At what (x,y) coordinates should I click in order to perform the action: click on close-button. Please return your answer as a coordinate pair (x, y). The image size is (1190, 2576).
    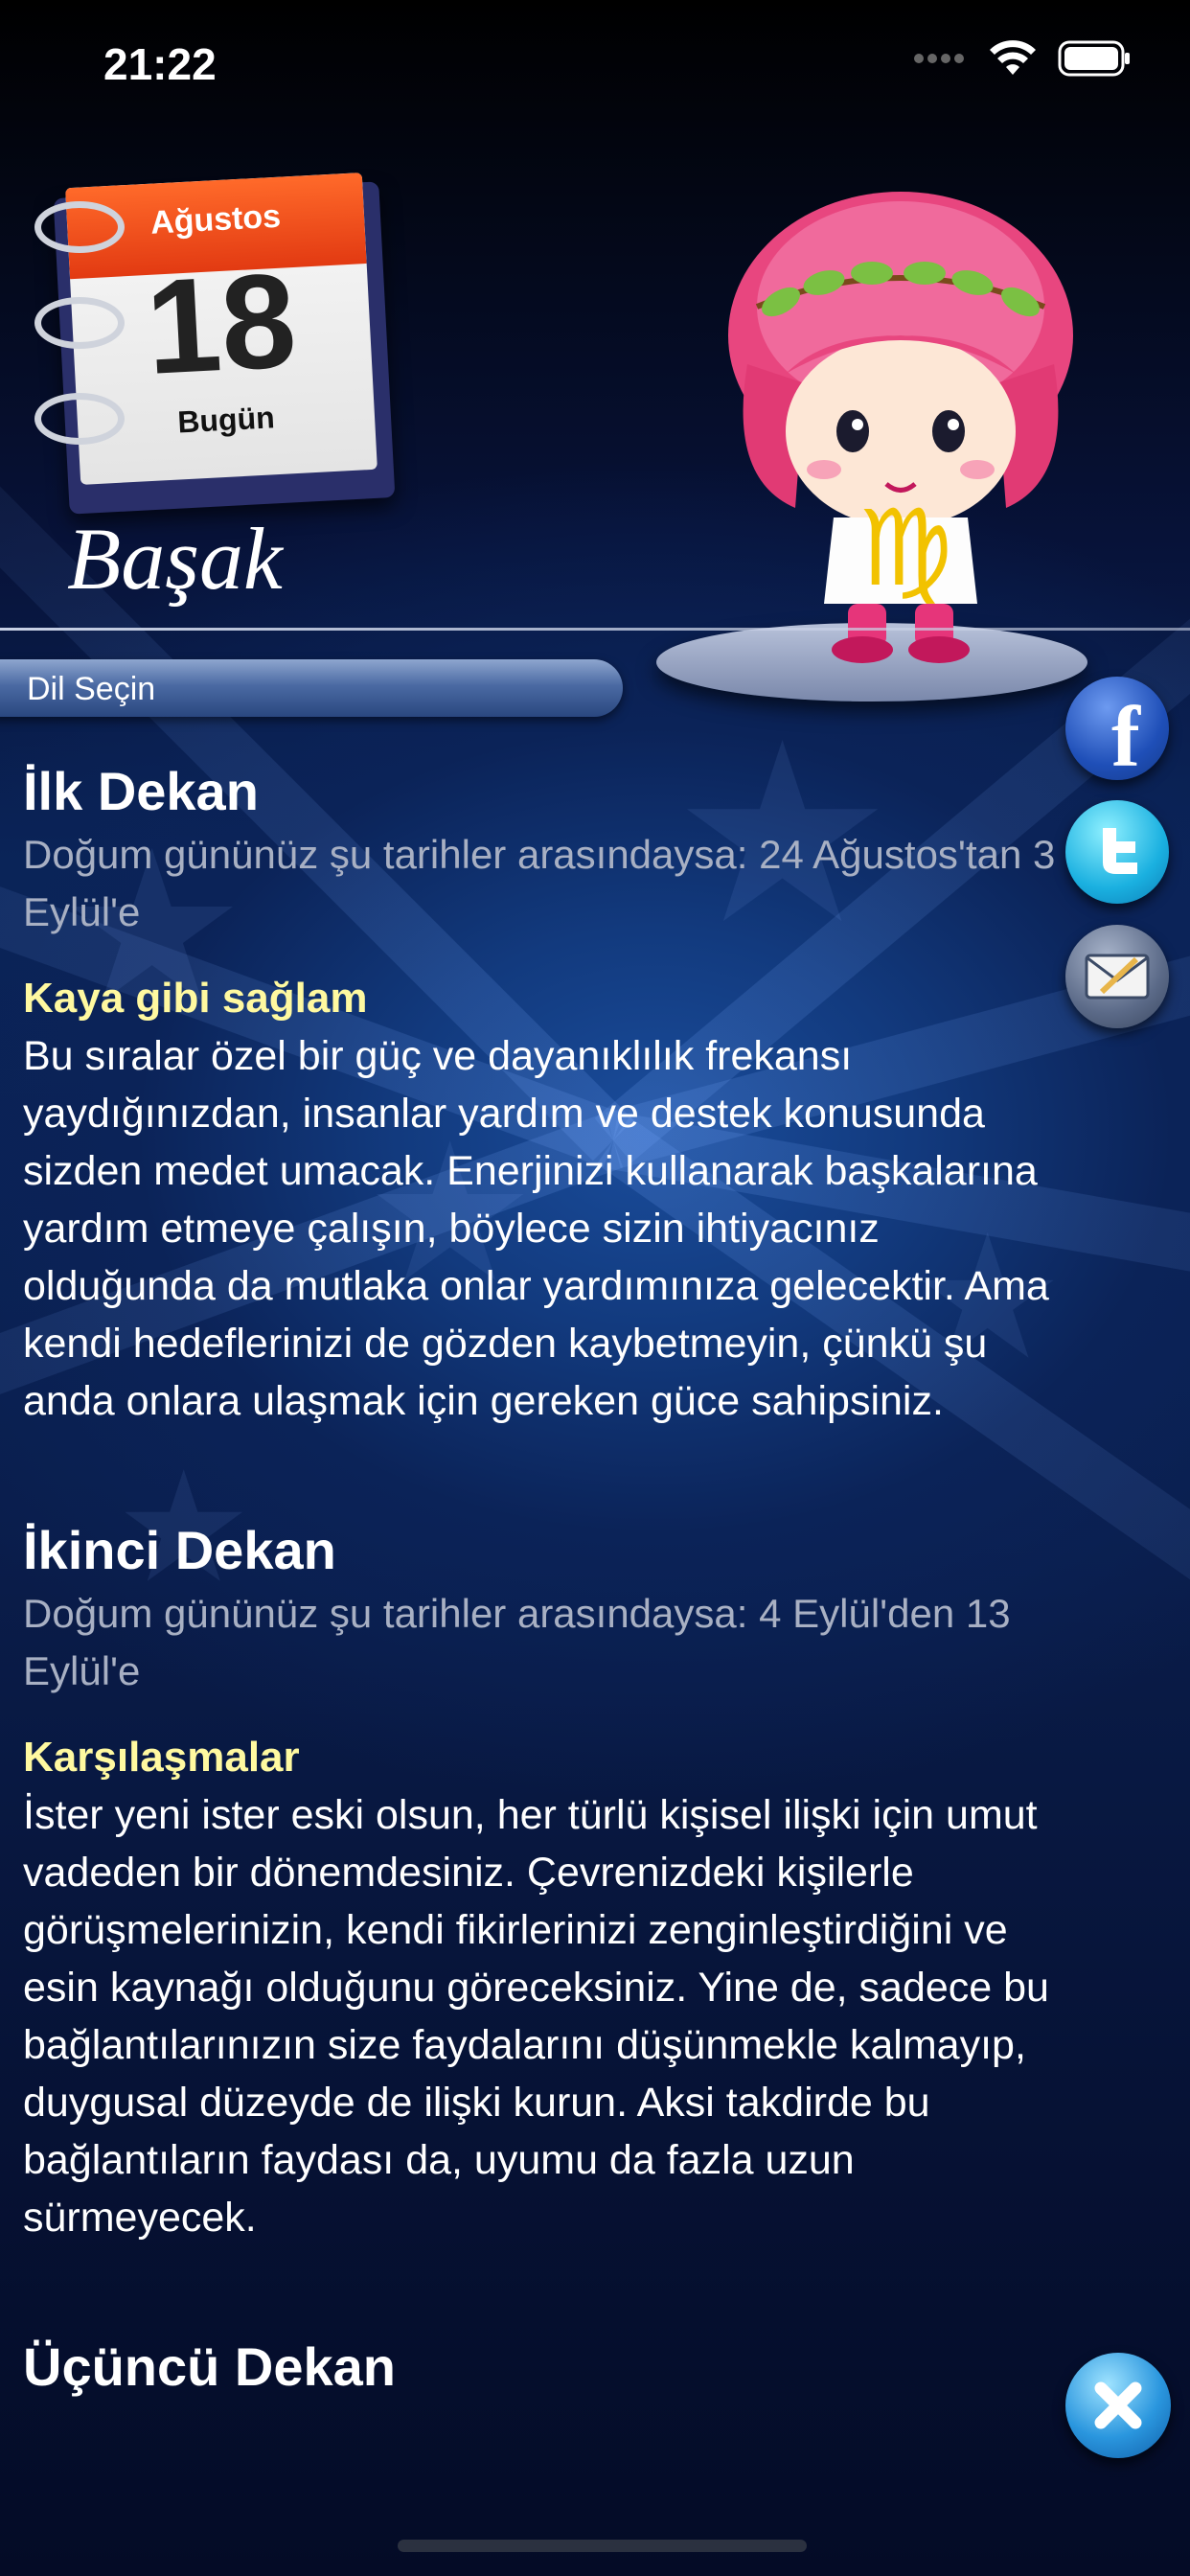
    Looking at the image, I should click on (1118, 2405).